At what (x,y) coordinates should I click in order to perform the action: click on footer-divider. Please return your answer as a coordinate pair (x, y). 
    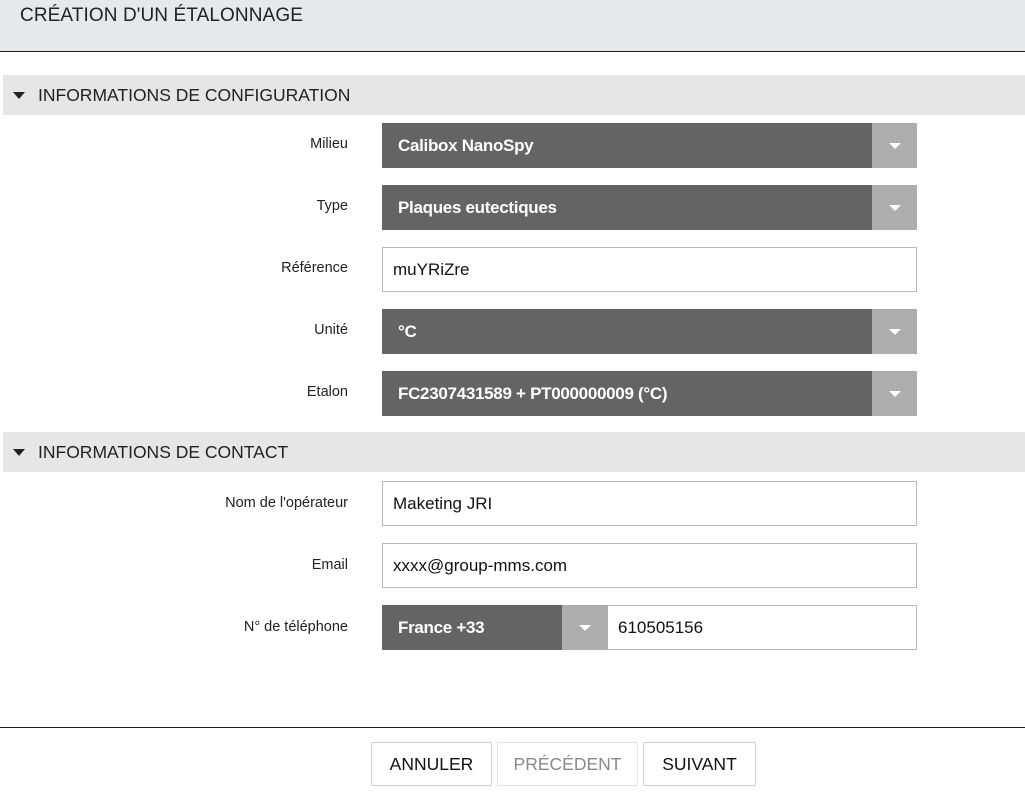
    Looking at the image, I should click on (512, 727).